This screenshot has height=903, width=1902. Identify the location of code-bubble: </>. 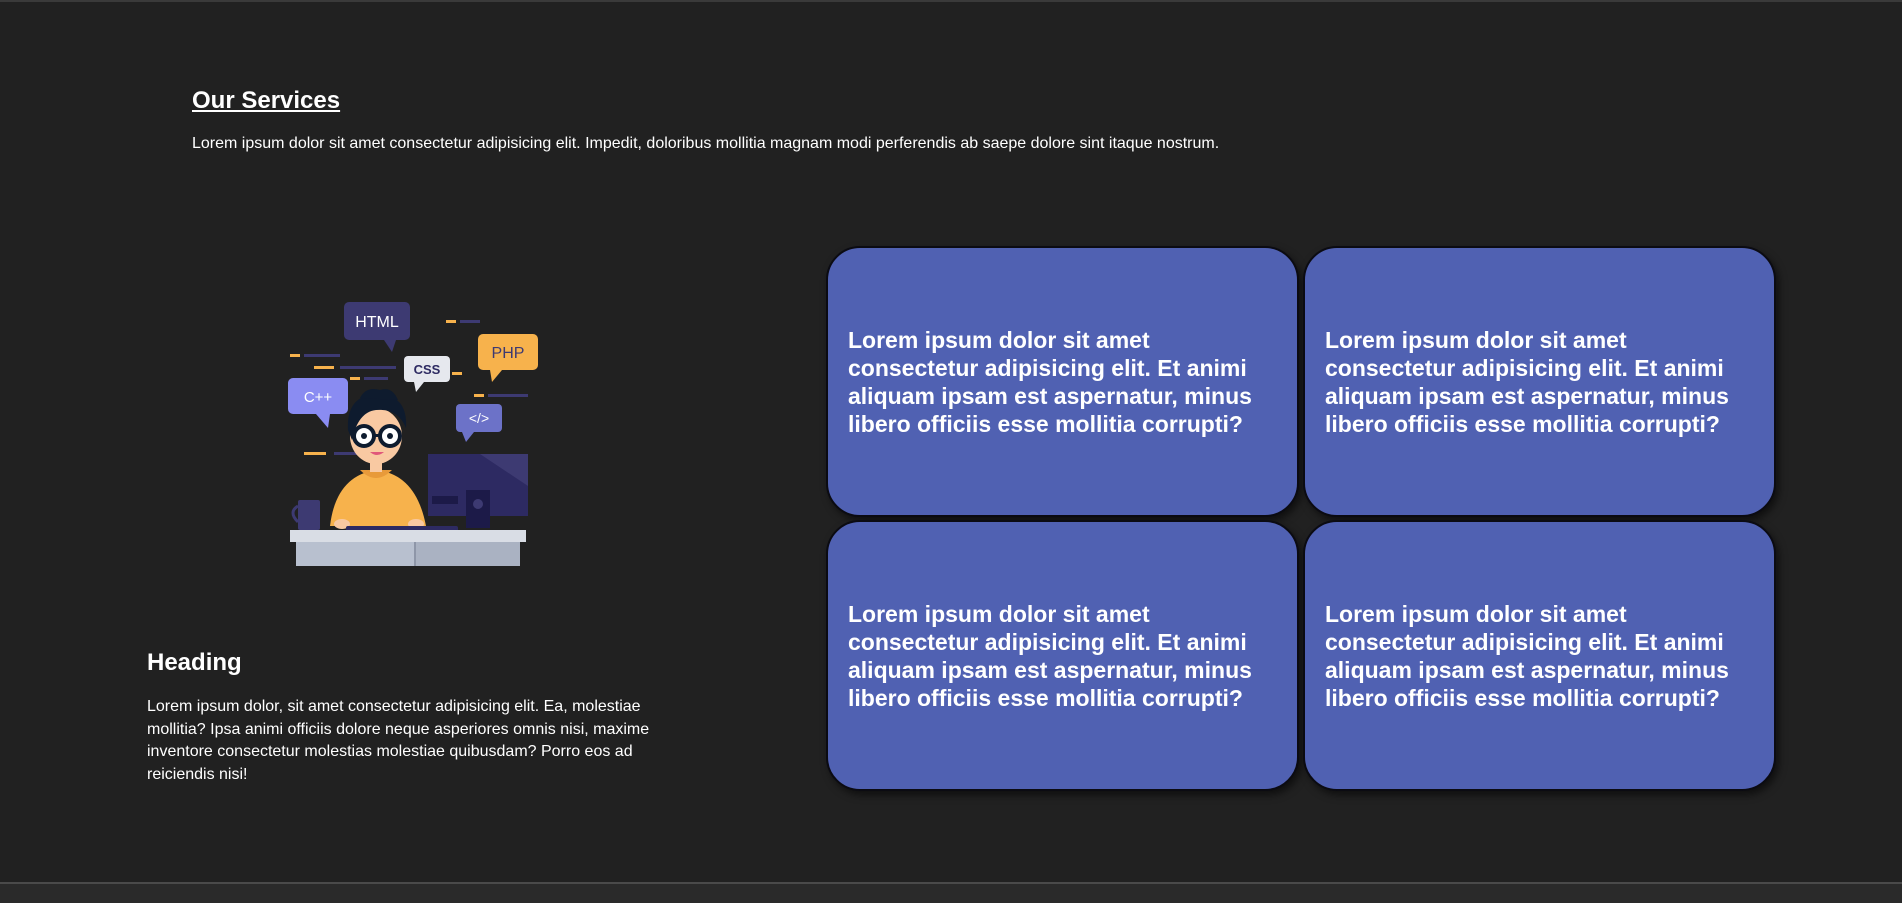
(479, 423).